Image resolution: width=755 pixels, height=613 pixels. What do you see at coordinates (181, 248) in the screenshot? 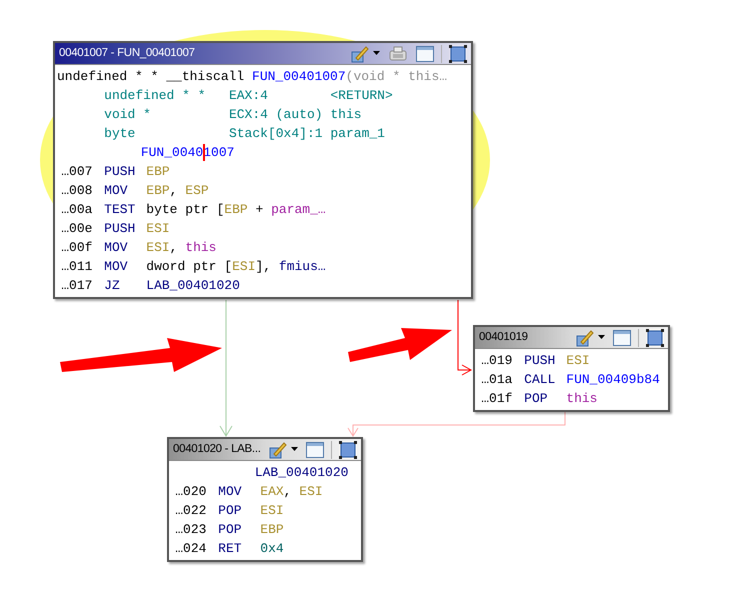
I see `instruction-operand: ESI, this` at bounding box center [181, 248].